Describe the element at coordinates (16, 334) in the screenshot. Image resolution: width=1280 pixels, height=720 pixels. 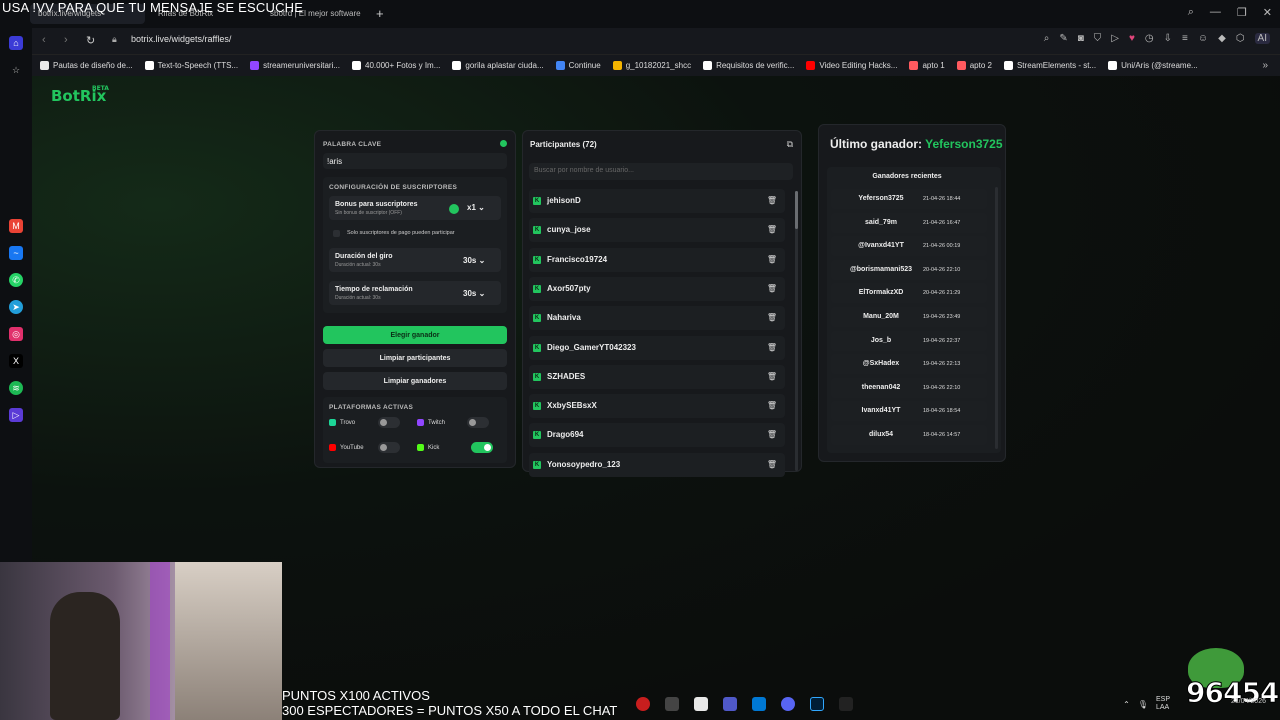
I see `instagram-icon: ◎` at that location.